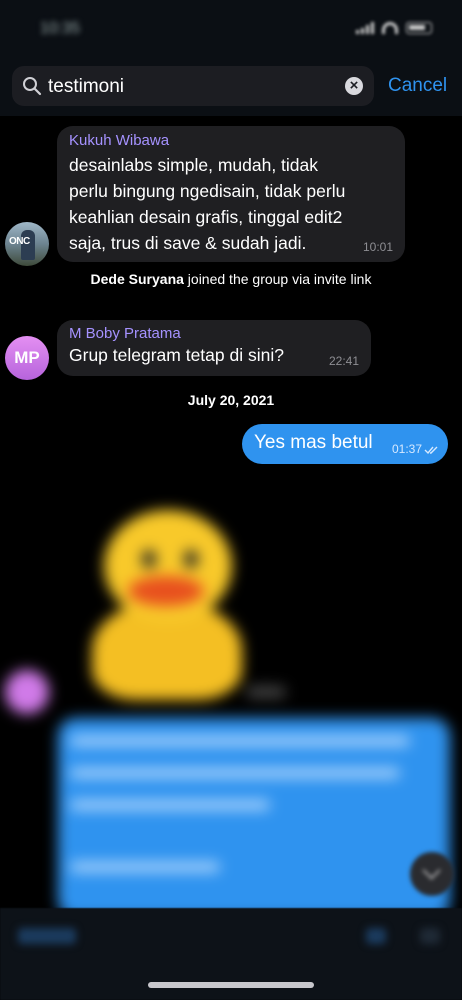 This screenshot has width=462, height=1000. I want to click on search-icon, so click(32, 86).